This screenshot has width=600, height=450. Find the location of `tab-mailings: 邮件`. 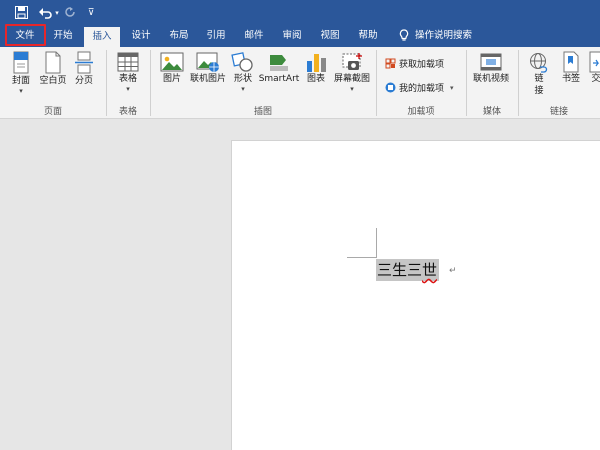

tab-mailings: 邮件 is located at coordinates (254, 36).